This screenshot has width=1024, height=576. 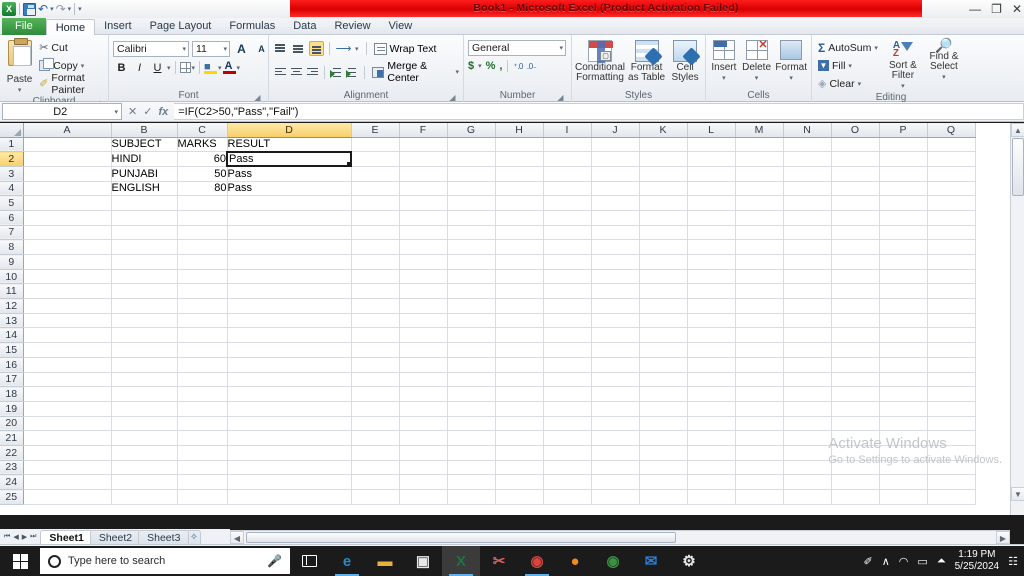 What do you see at coordinates (807, 424) in the screenshot?
I see `cell-n20` at bounding box center [807, 424].